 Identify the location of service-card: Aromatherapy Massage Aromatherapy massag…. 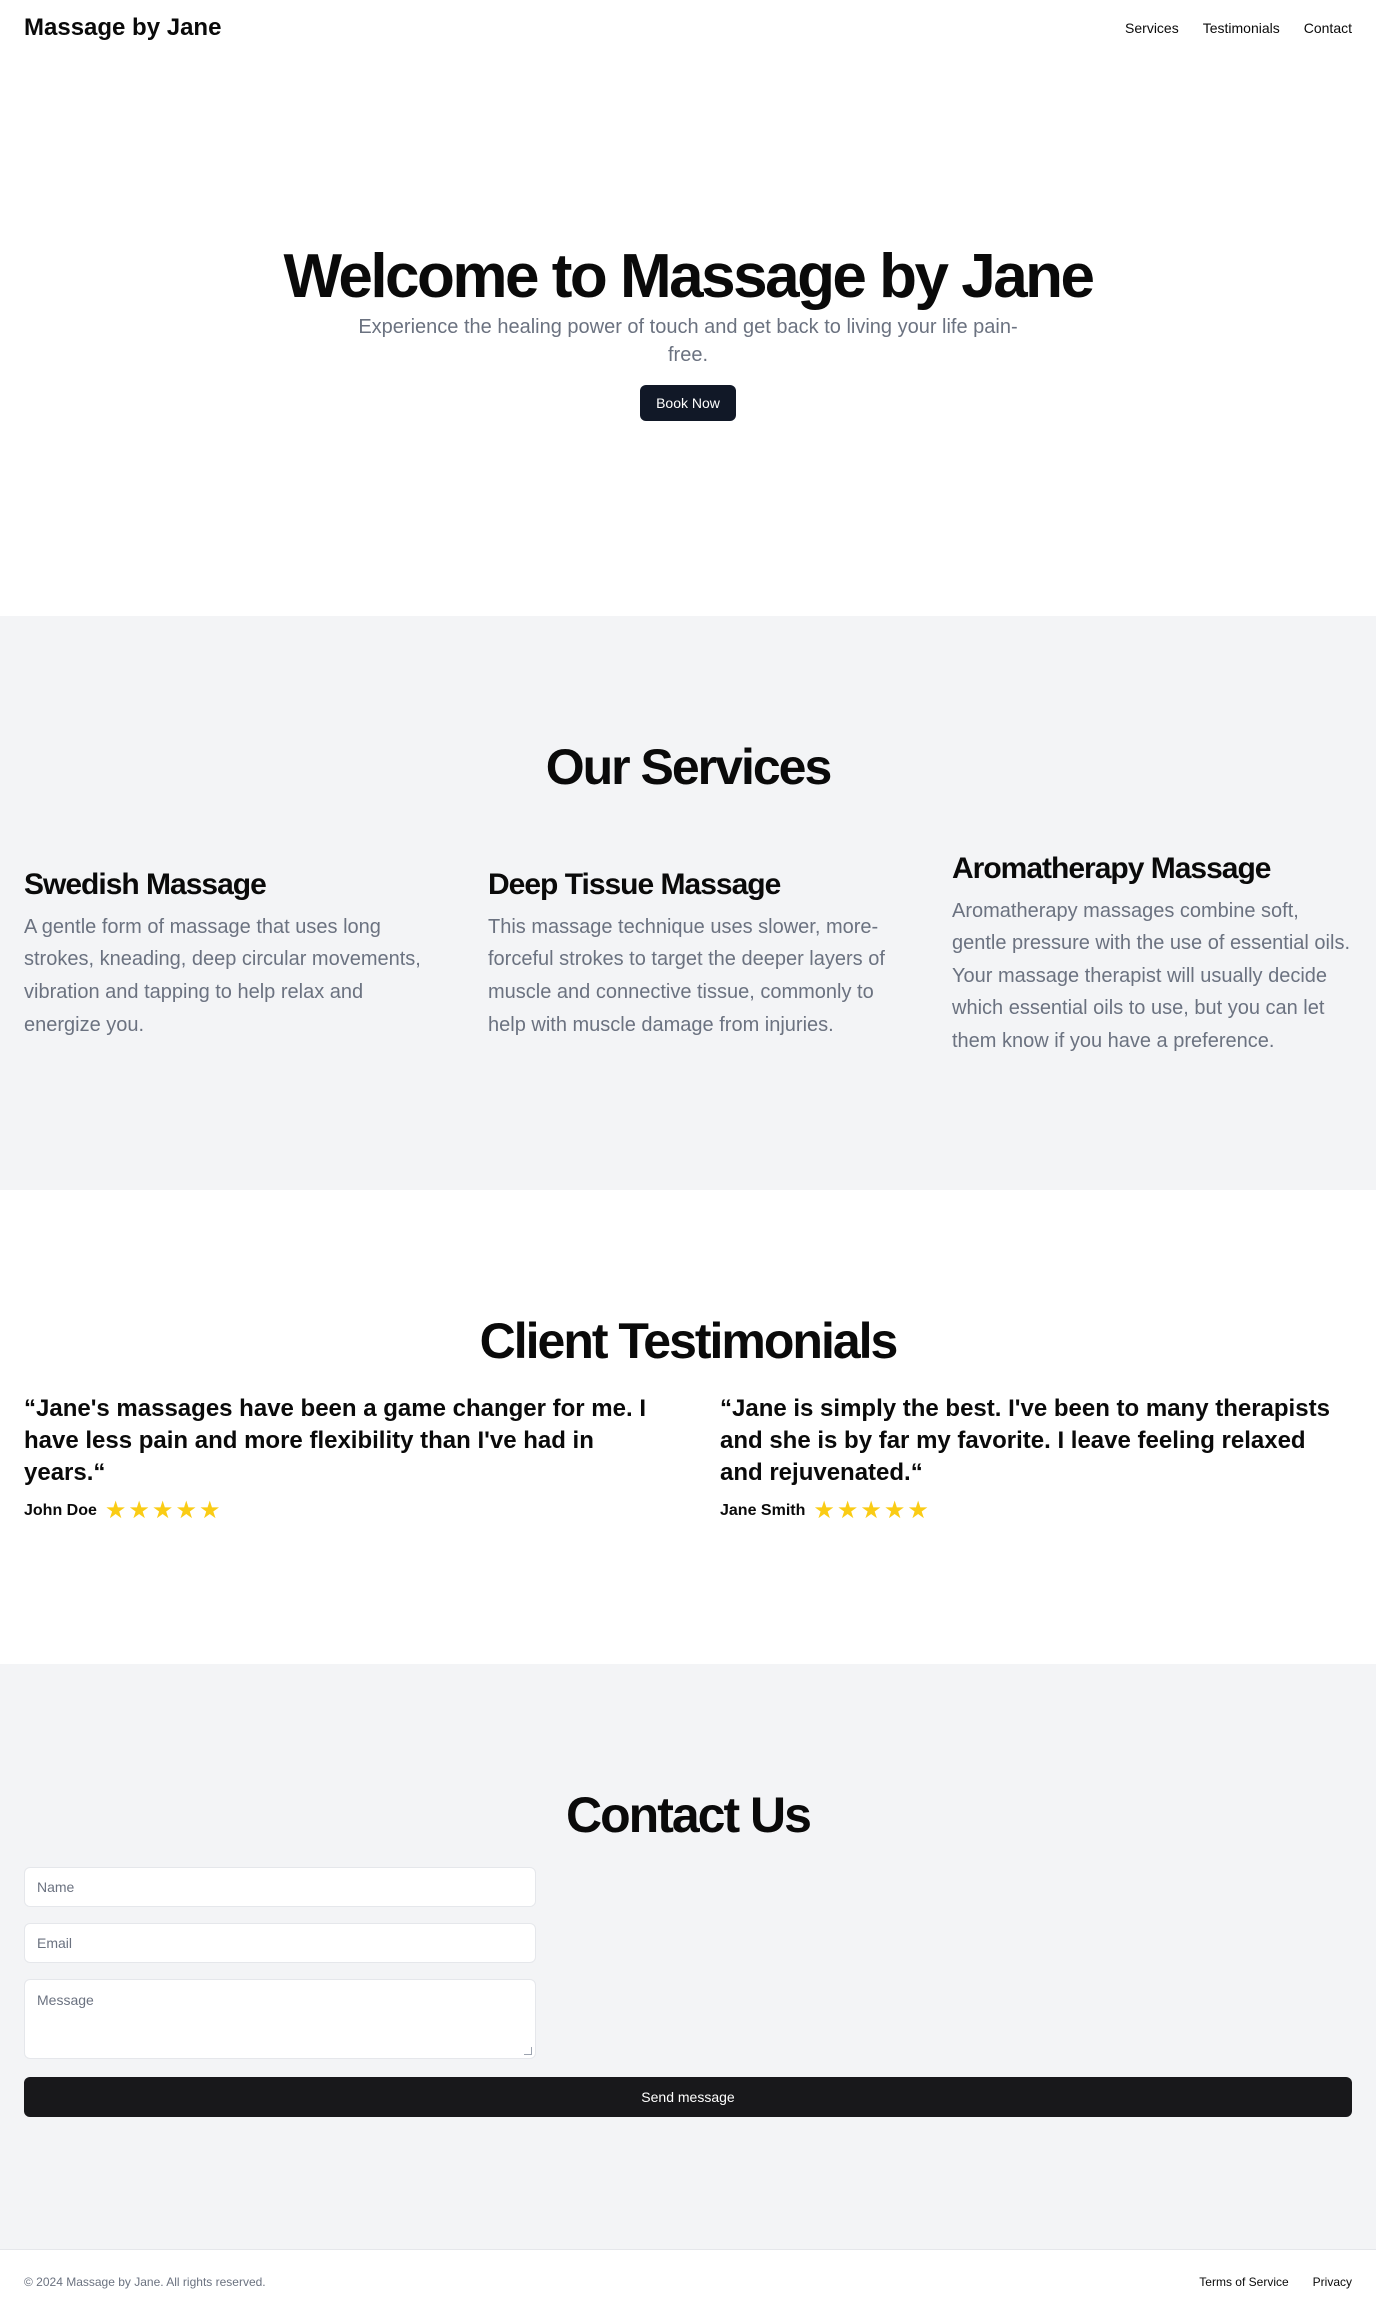
(1152, 954).